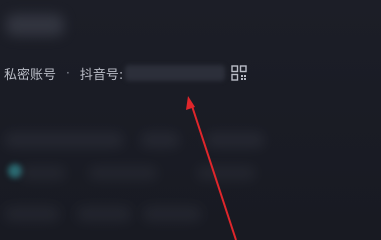 This screenshot has width=381, height=240. What do you see at coordinates (175, 73) in the screenshot?
I see `douyin-id-value` at bounding box center [175, 73].